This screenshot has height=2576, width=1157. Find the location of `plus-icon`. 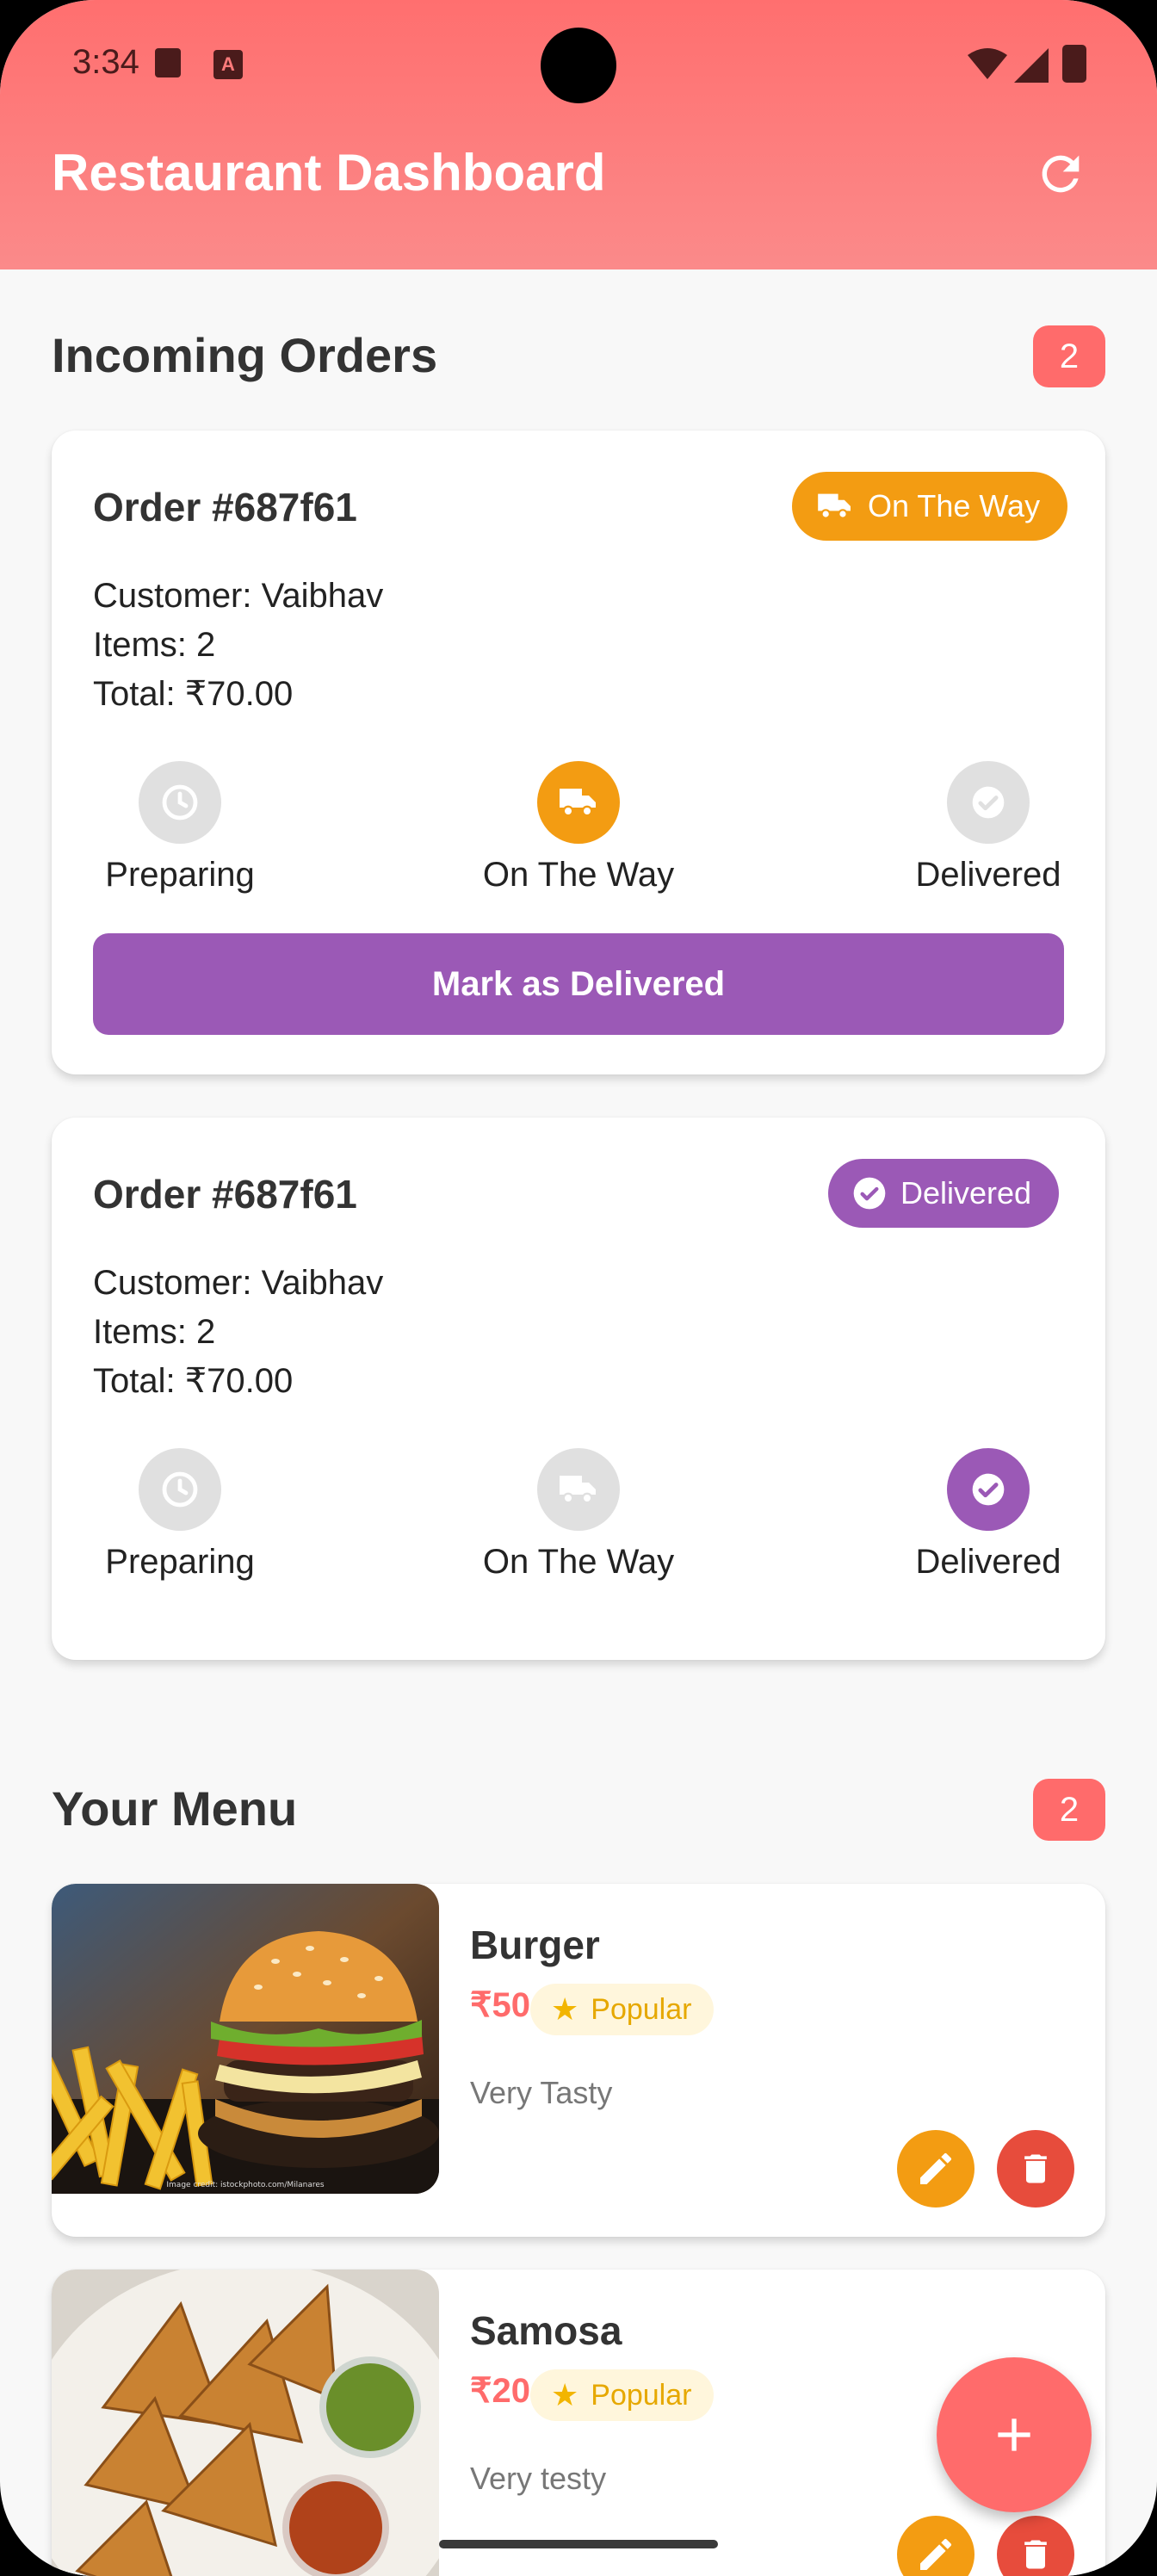

plus-icon is located at coordinates (1014, 2435).